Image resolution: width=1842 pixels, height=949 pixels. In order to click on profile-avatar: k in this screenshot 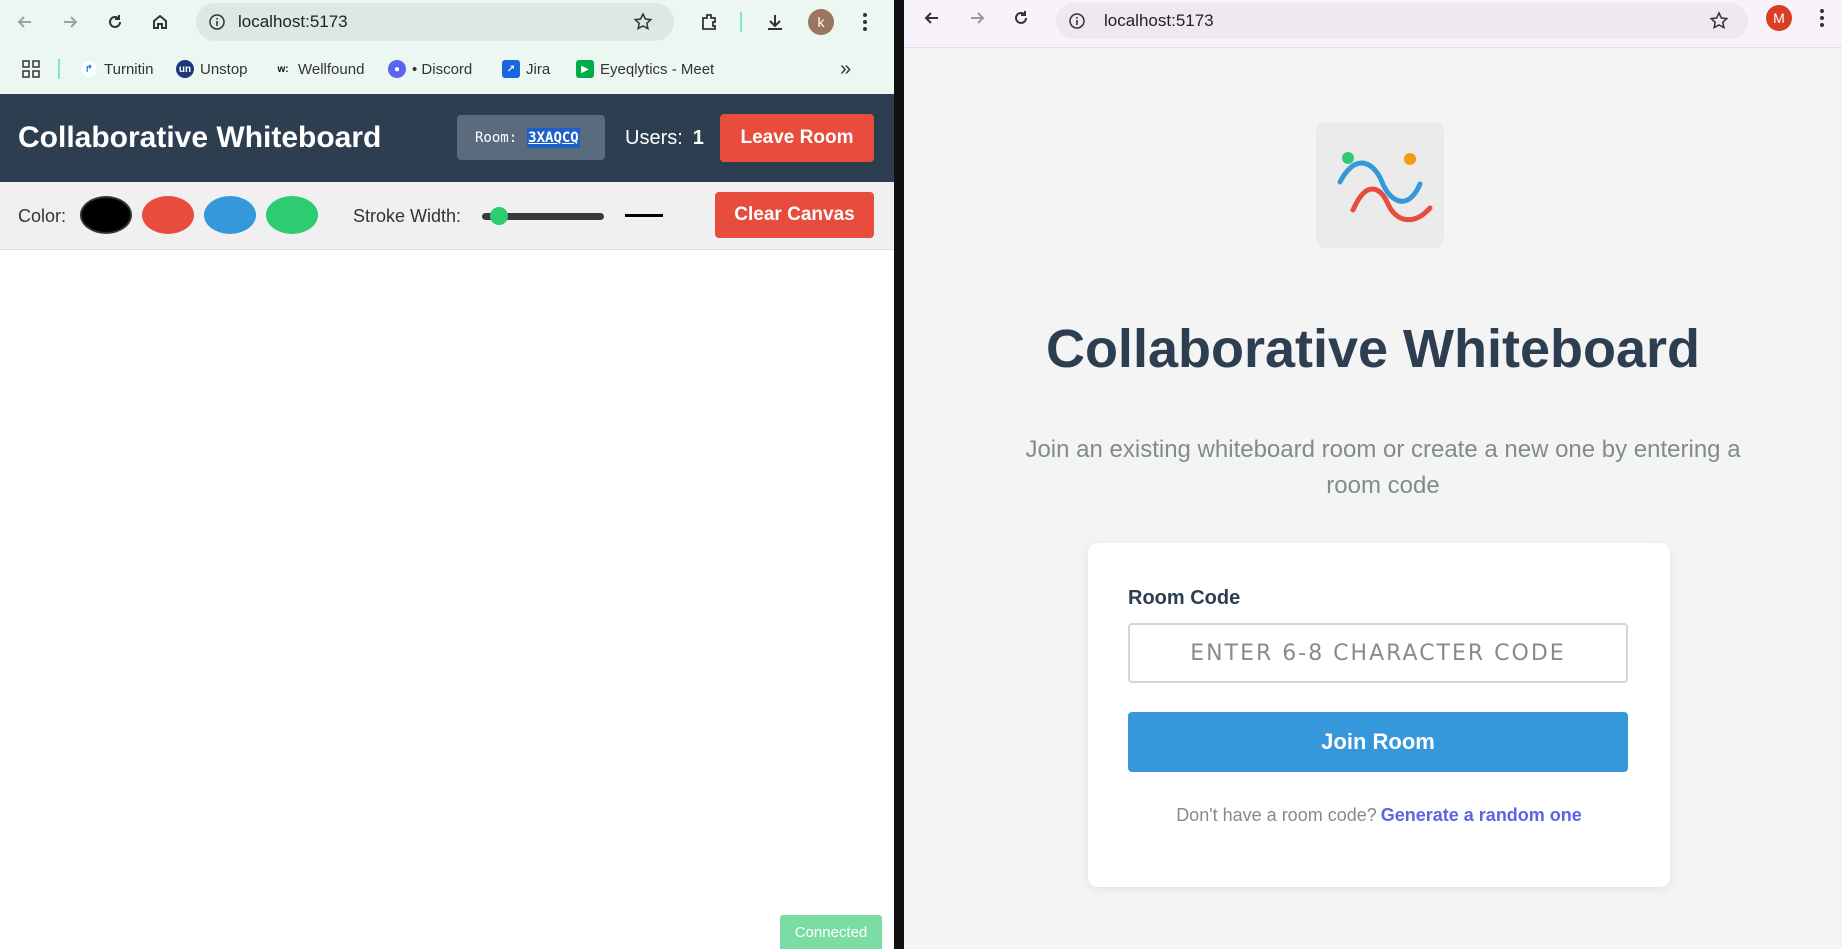, I will do `click(821, 22)`.